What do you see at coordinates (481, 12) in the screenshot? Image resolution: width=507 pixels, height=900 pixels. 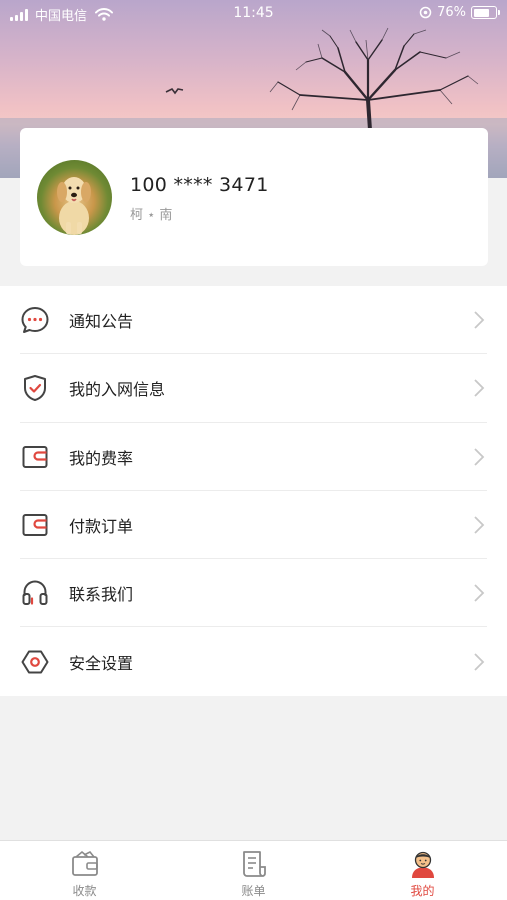 I see `battery-level-fill` at bounding box center [481, 12].